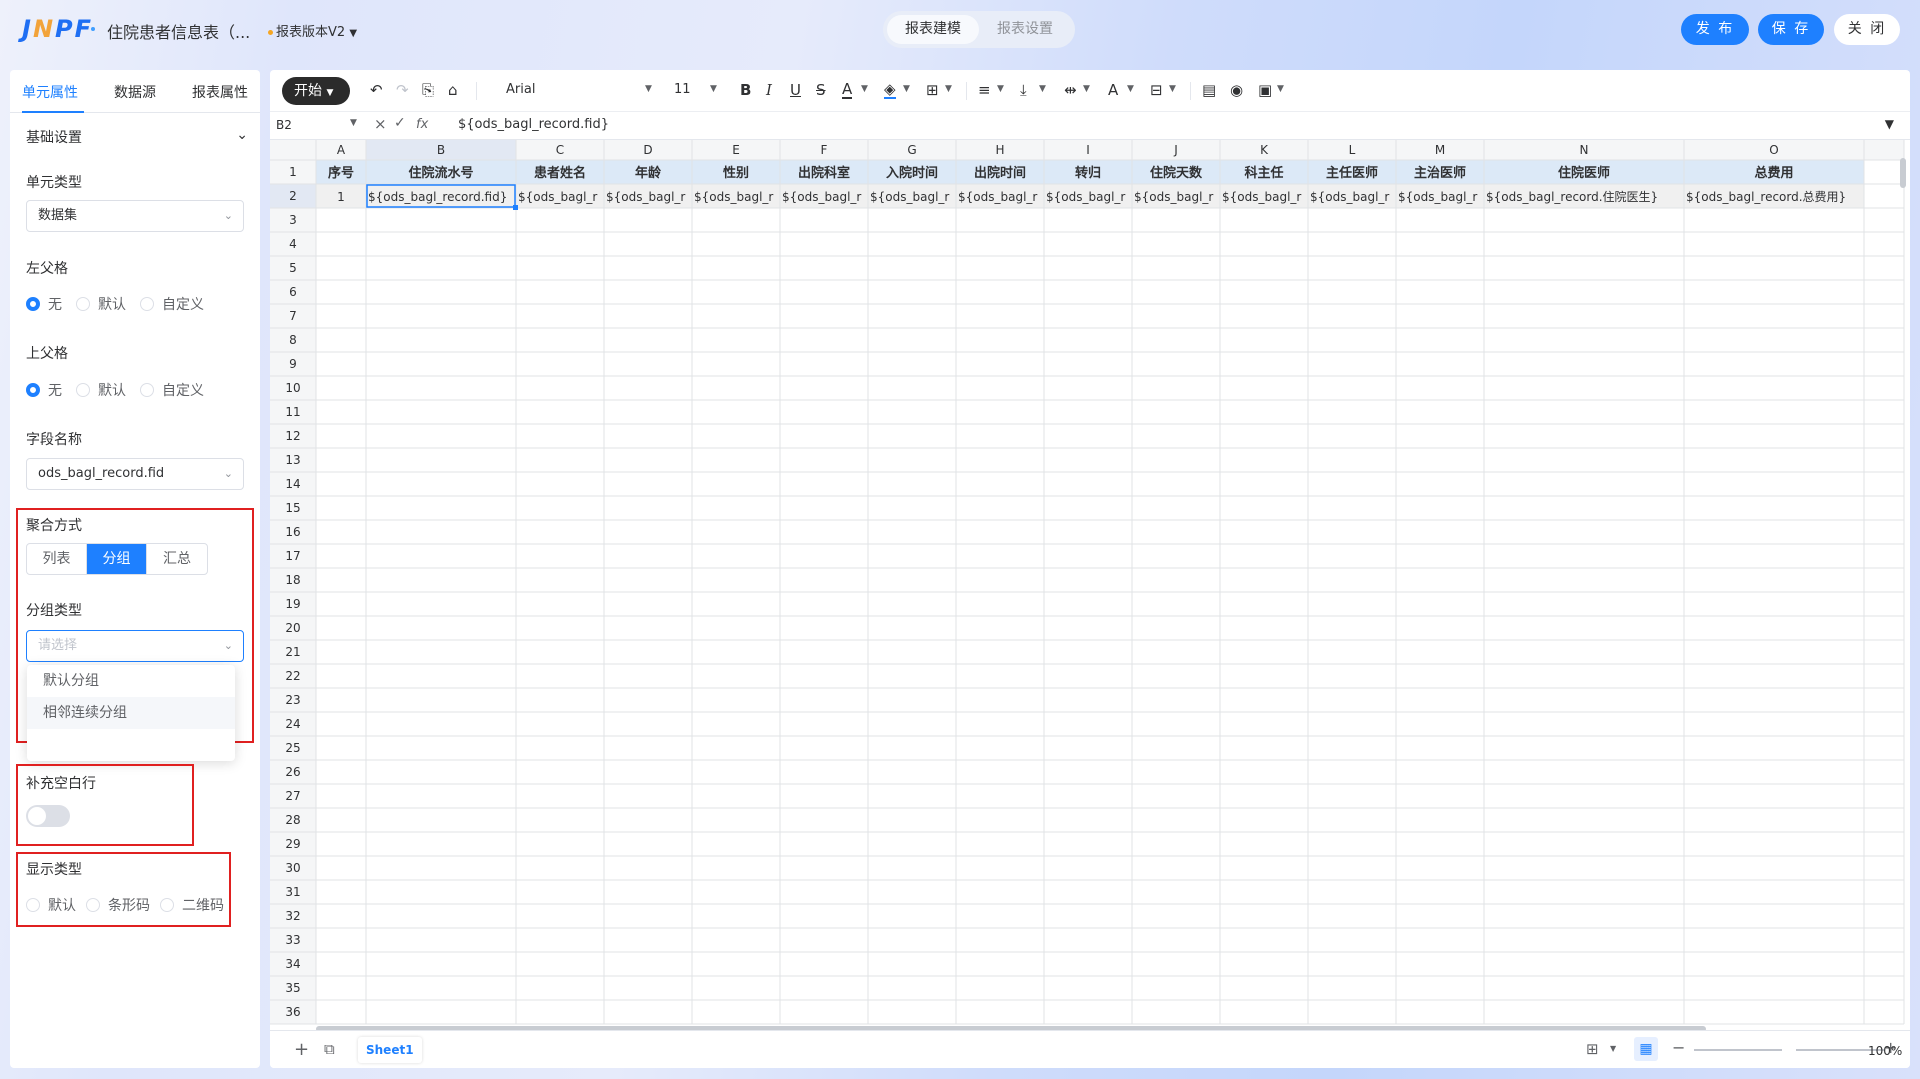  What do you see at coordinates (292, 388) in the screenshot?
I see `row-header: 10` at bounding box center [292, 388].